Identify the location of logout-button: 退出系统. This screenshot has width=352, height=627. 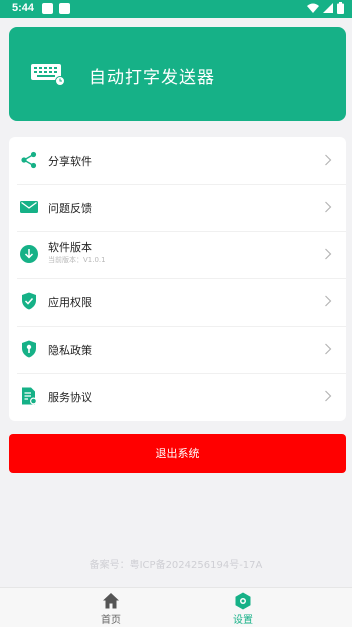
(177, 453).